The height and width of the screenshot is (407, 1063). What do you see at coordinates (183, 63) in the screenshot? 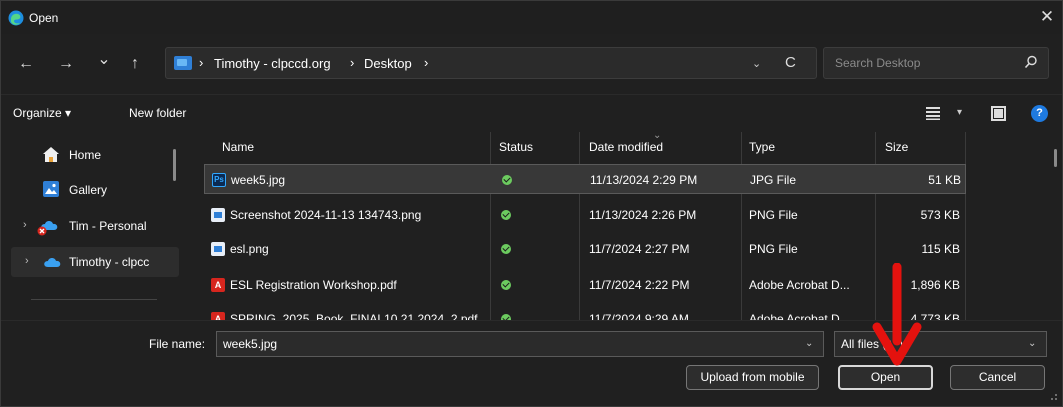
I see `location-icon` at bounding box center [183, 63].